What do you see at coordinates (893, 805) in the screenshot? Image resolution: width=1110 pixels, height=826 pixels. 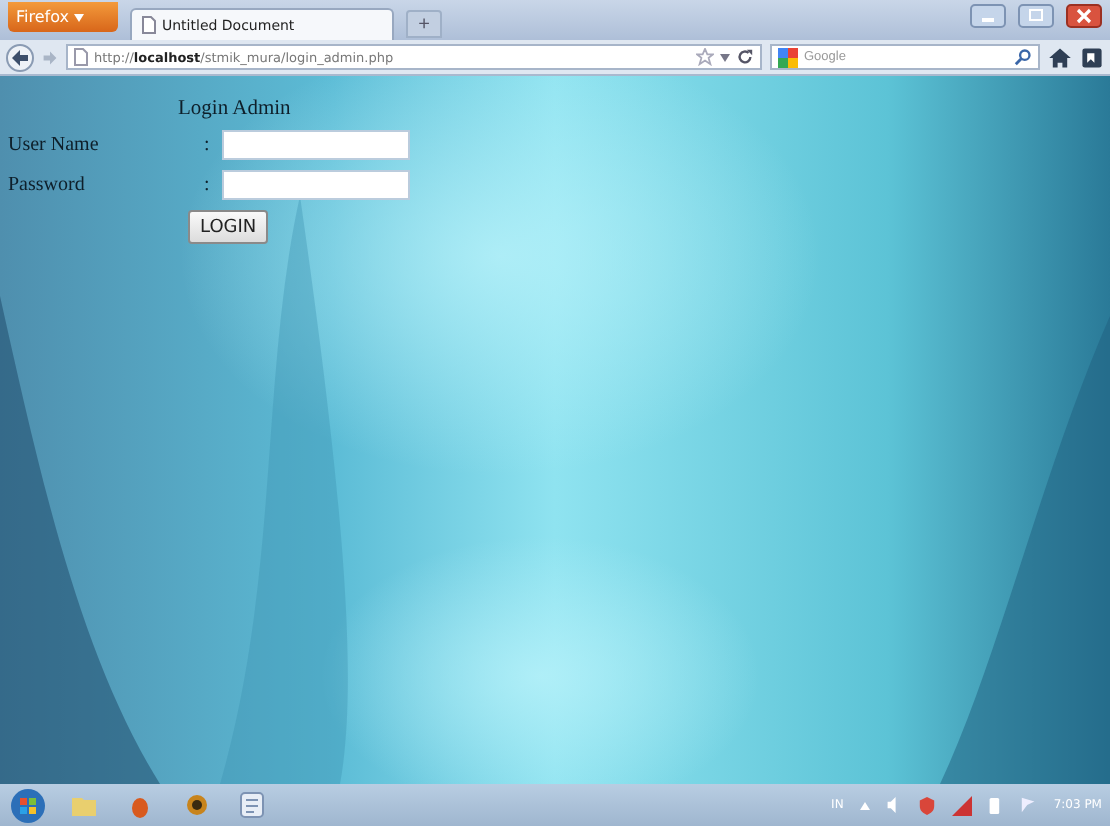 I see `speaker-icon` at bounding box center [893, 805].